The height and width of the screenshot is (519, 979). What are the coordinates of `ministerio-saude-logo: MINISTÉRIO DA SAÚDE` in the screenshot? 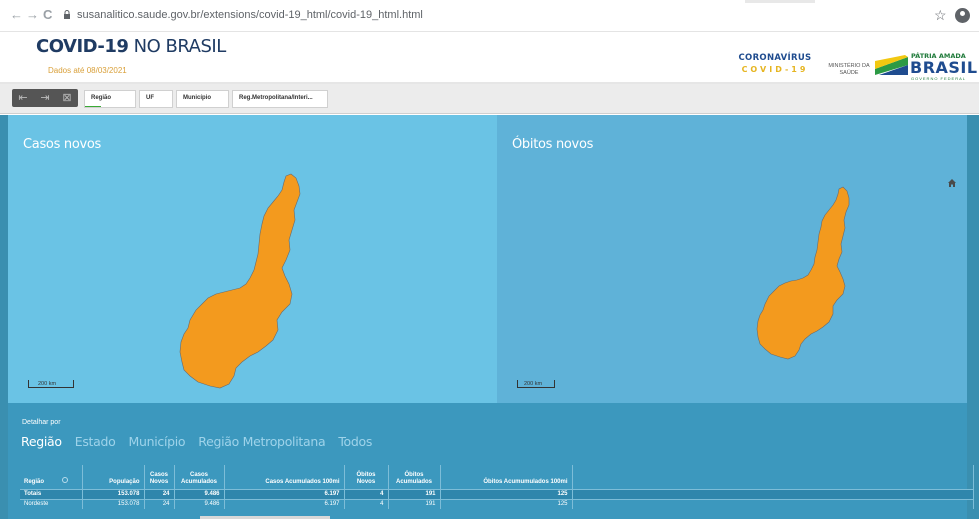 It's located at (849, 70).